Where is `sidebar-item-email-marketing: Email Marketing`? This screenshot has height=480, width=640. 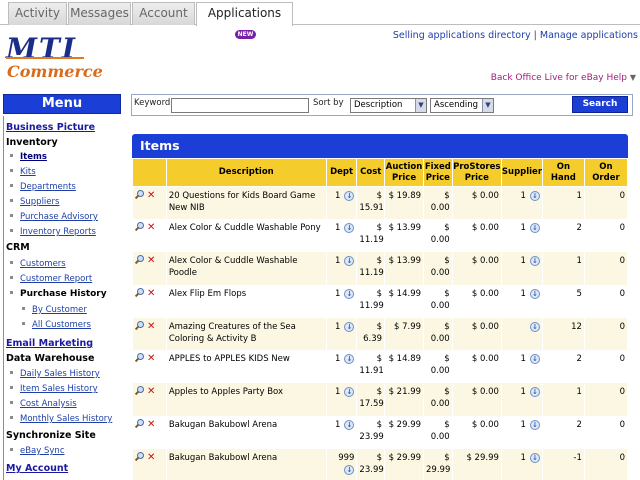 sidebar-item-email-marketing: Email Marketing is located at coordinates (49, 343).